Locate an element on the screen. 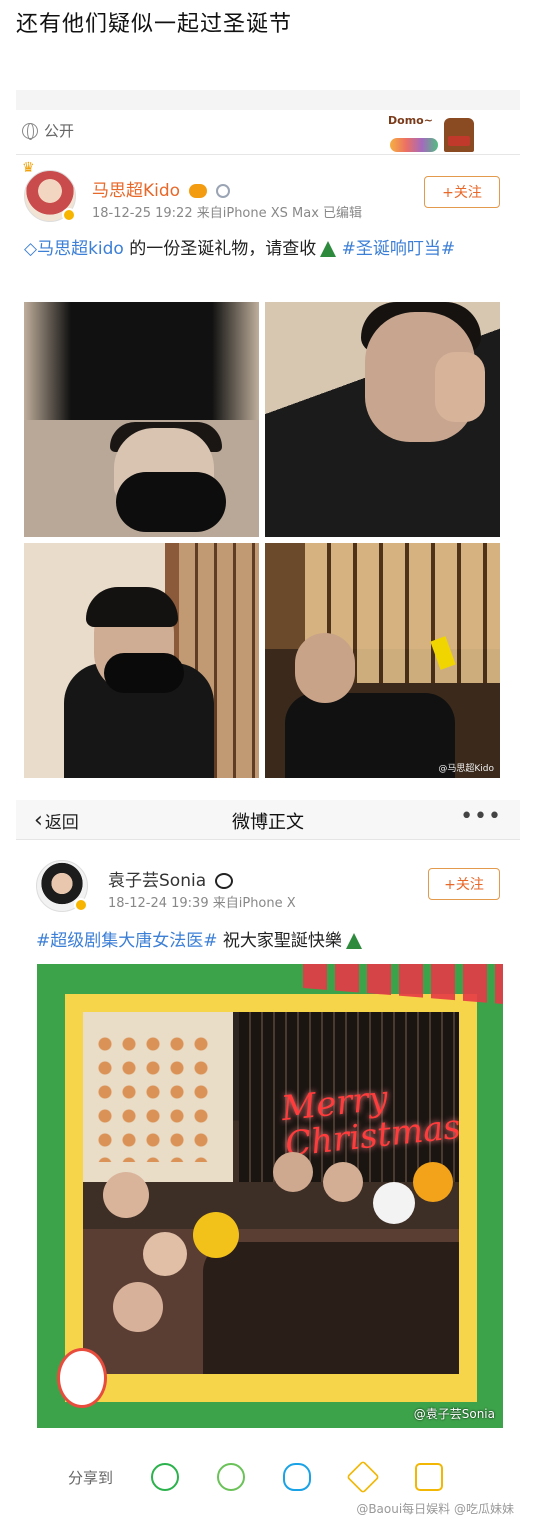  domo-sticker: Domo~ is located at coordinates (434, 133).